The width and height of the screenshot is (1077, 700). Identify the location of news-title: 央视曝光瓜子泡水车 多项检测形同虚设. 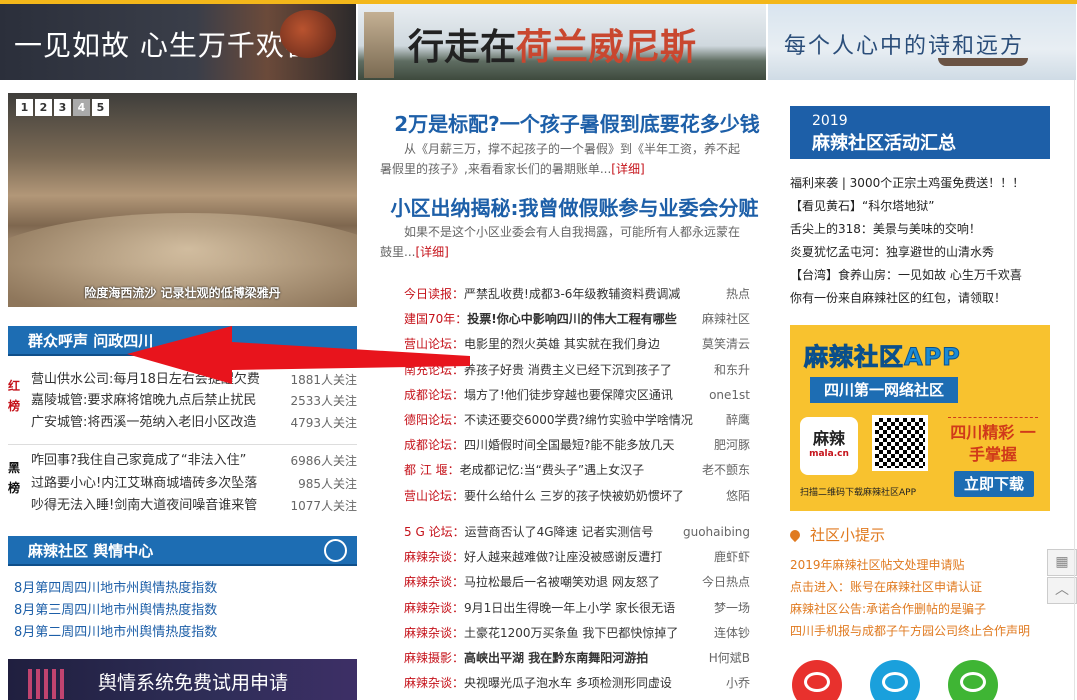
(568, 683).